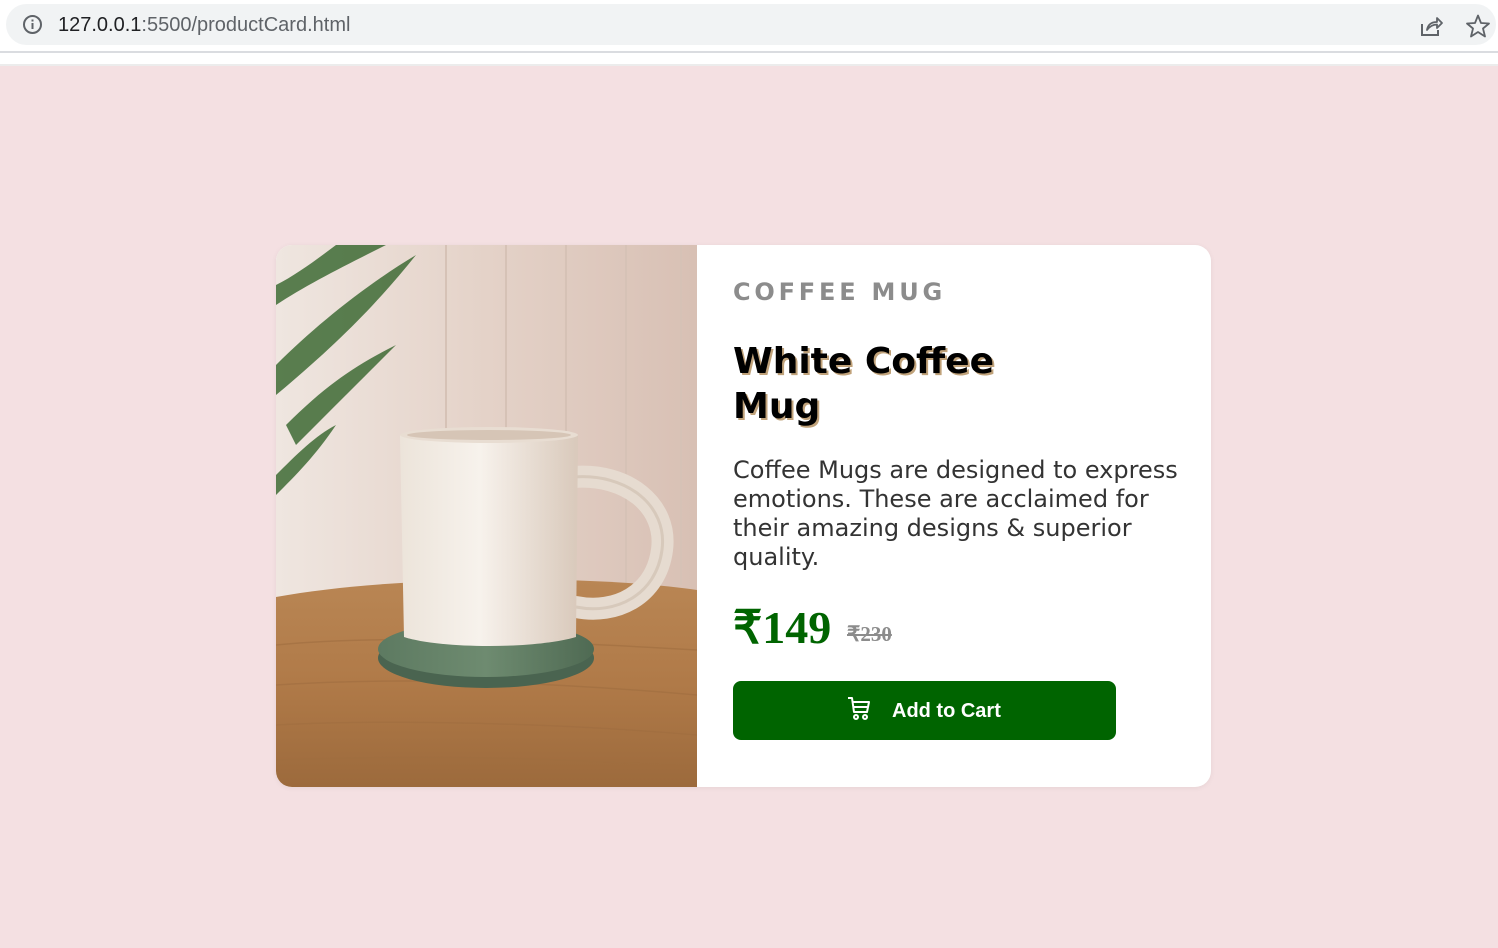  Describe the element at coordinates (246, 25) in the screenshot. I see `url-path: :5500/productCard.html` at that location.